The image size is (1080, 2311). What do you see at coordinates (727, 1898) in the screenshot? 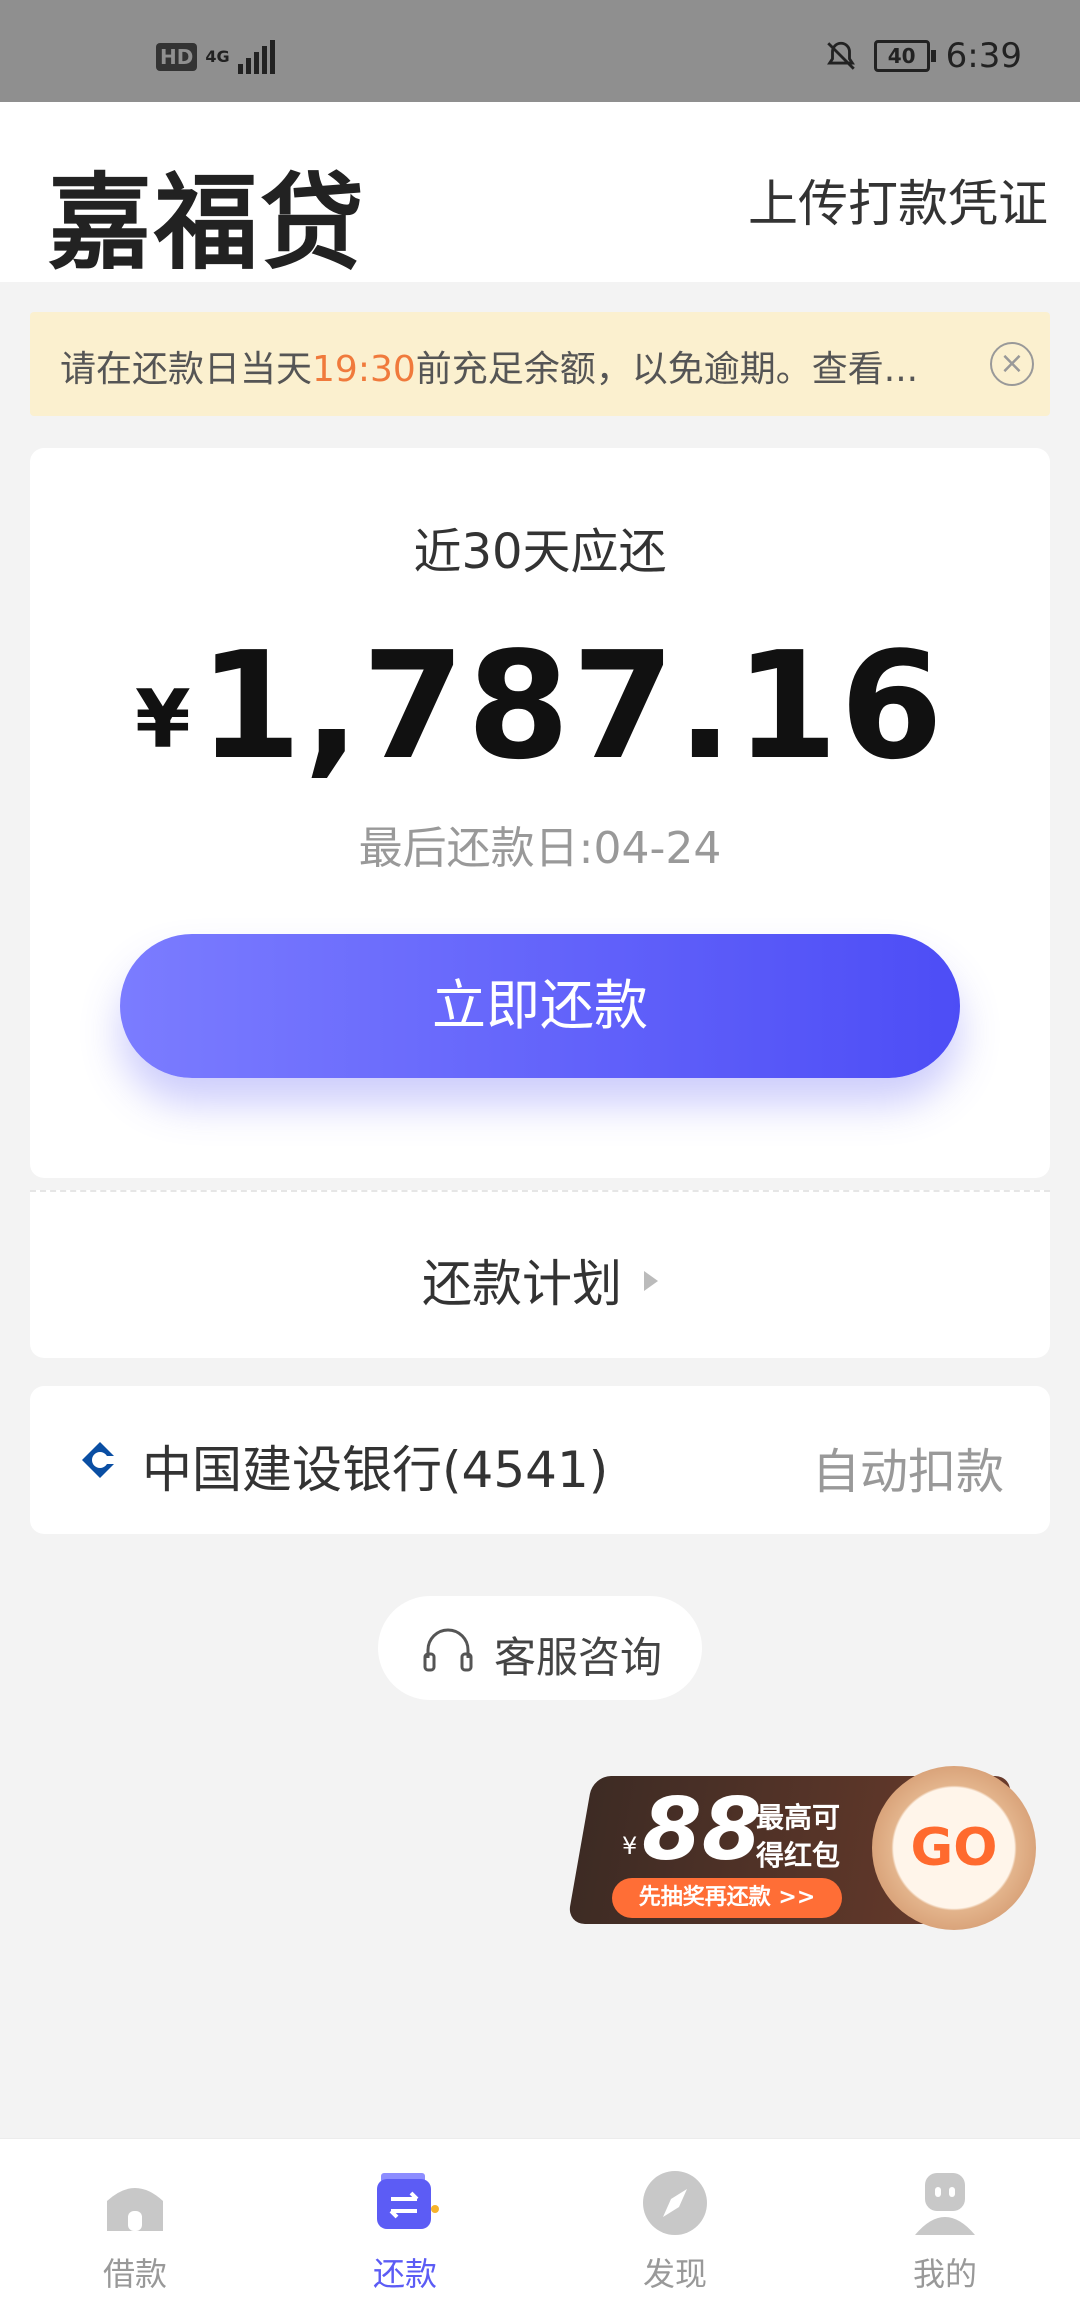
I see `promo-draw-pill: 先抽奖再还款 >>` at bounding box center [727, 1898].